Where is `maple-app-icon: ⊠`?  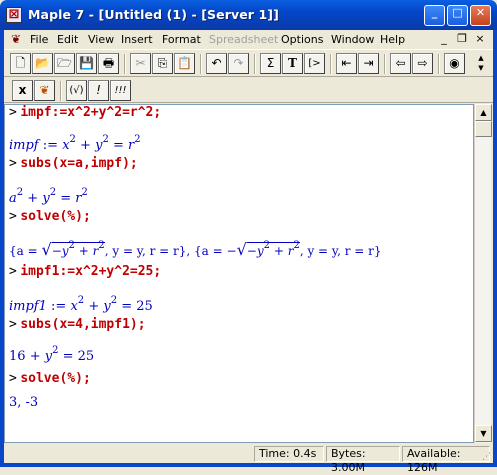
maple-app-icon: ⊠ is located at coordinates (14, 15).